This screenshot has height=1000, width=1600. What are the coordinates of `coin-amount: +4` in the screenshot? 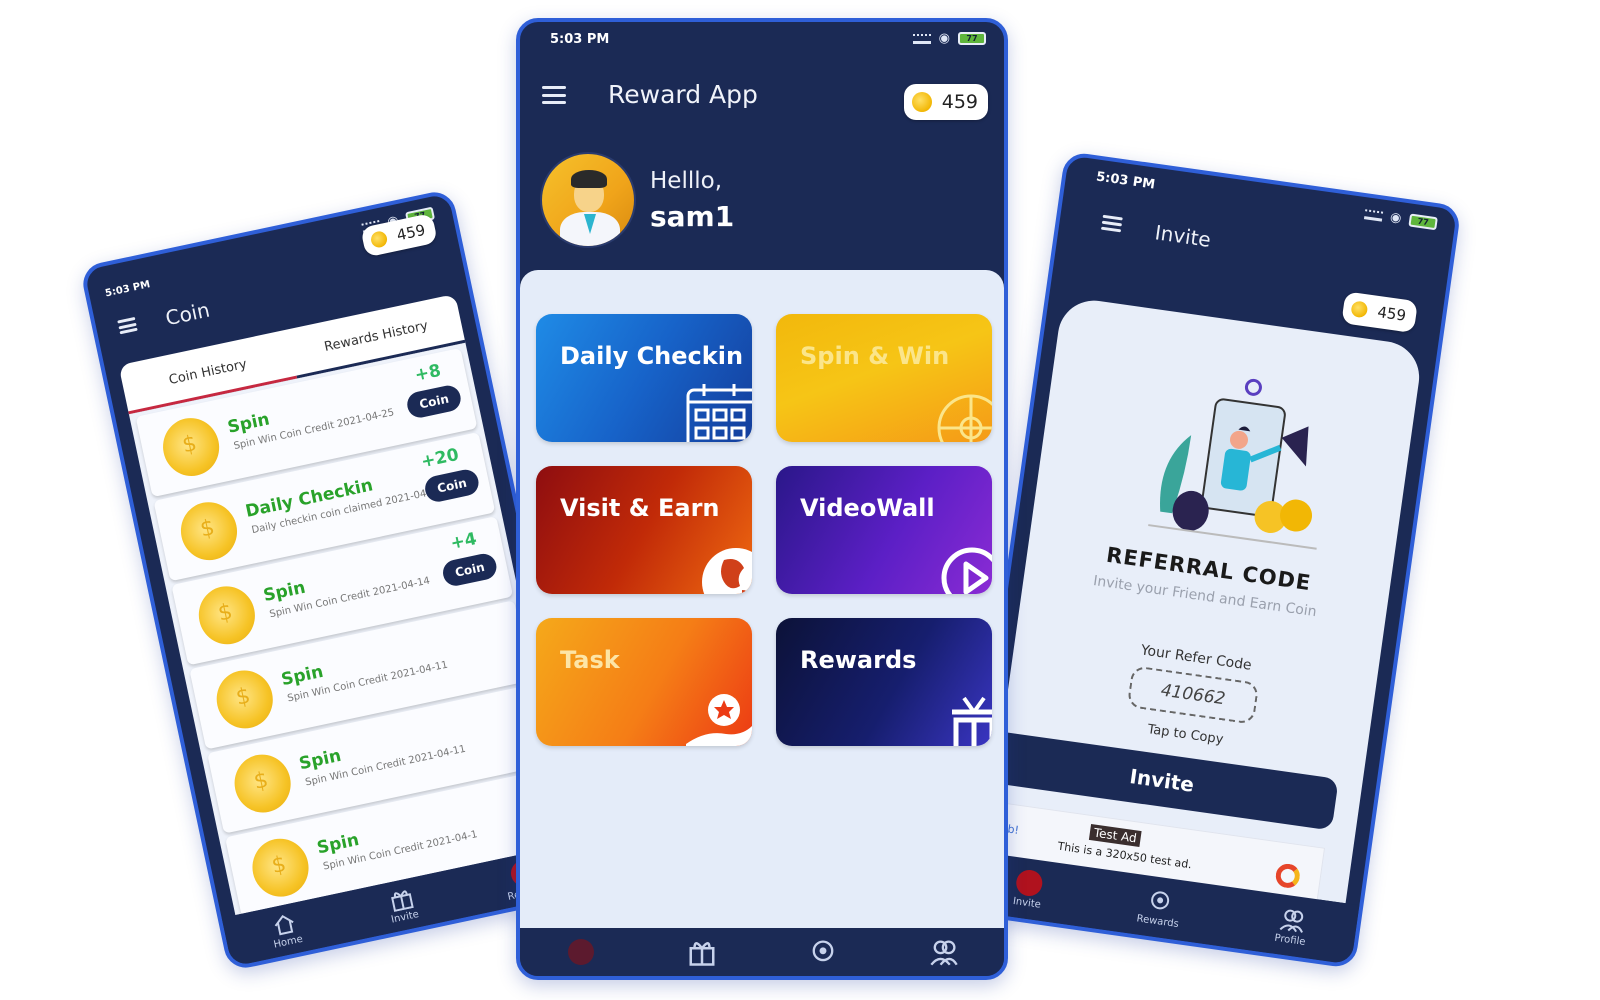 It's located at (463, 541).